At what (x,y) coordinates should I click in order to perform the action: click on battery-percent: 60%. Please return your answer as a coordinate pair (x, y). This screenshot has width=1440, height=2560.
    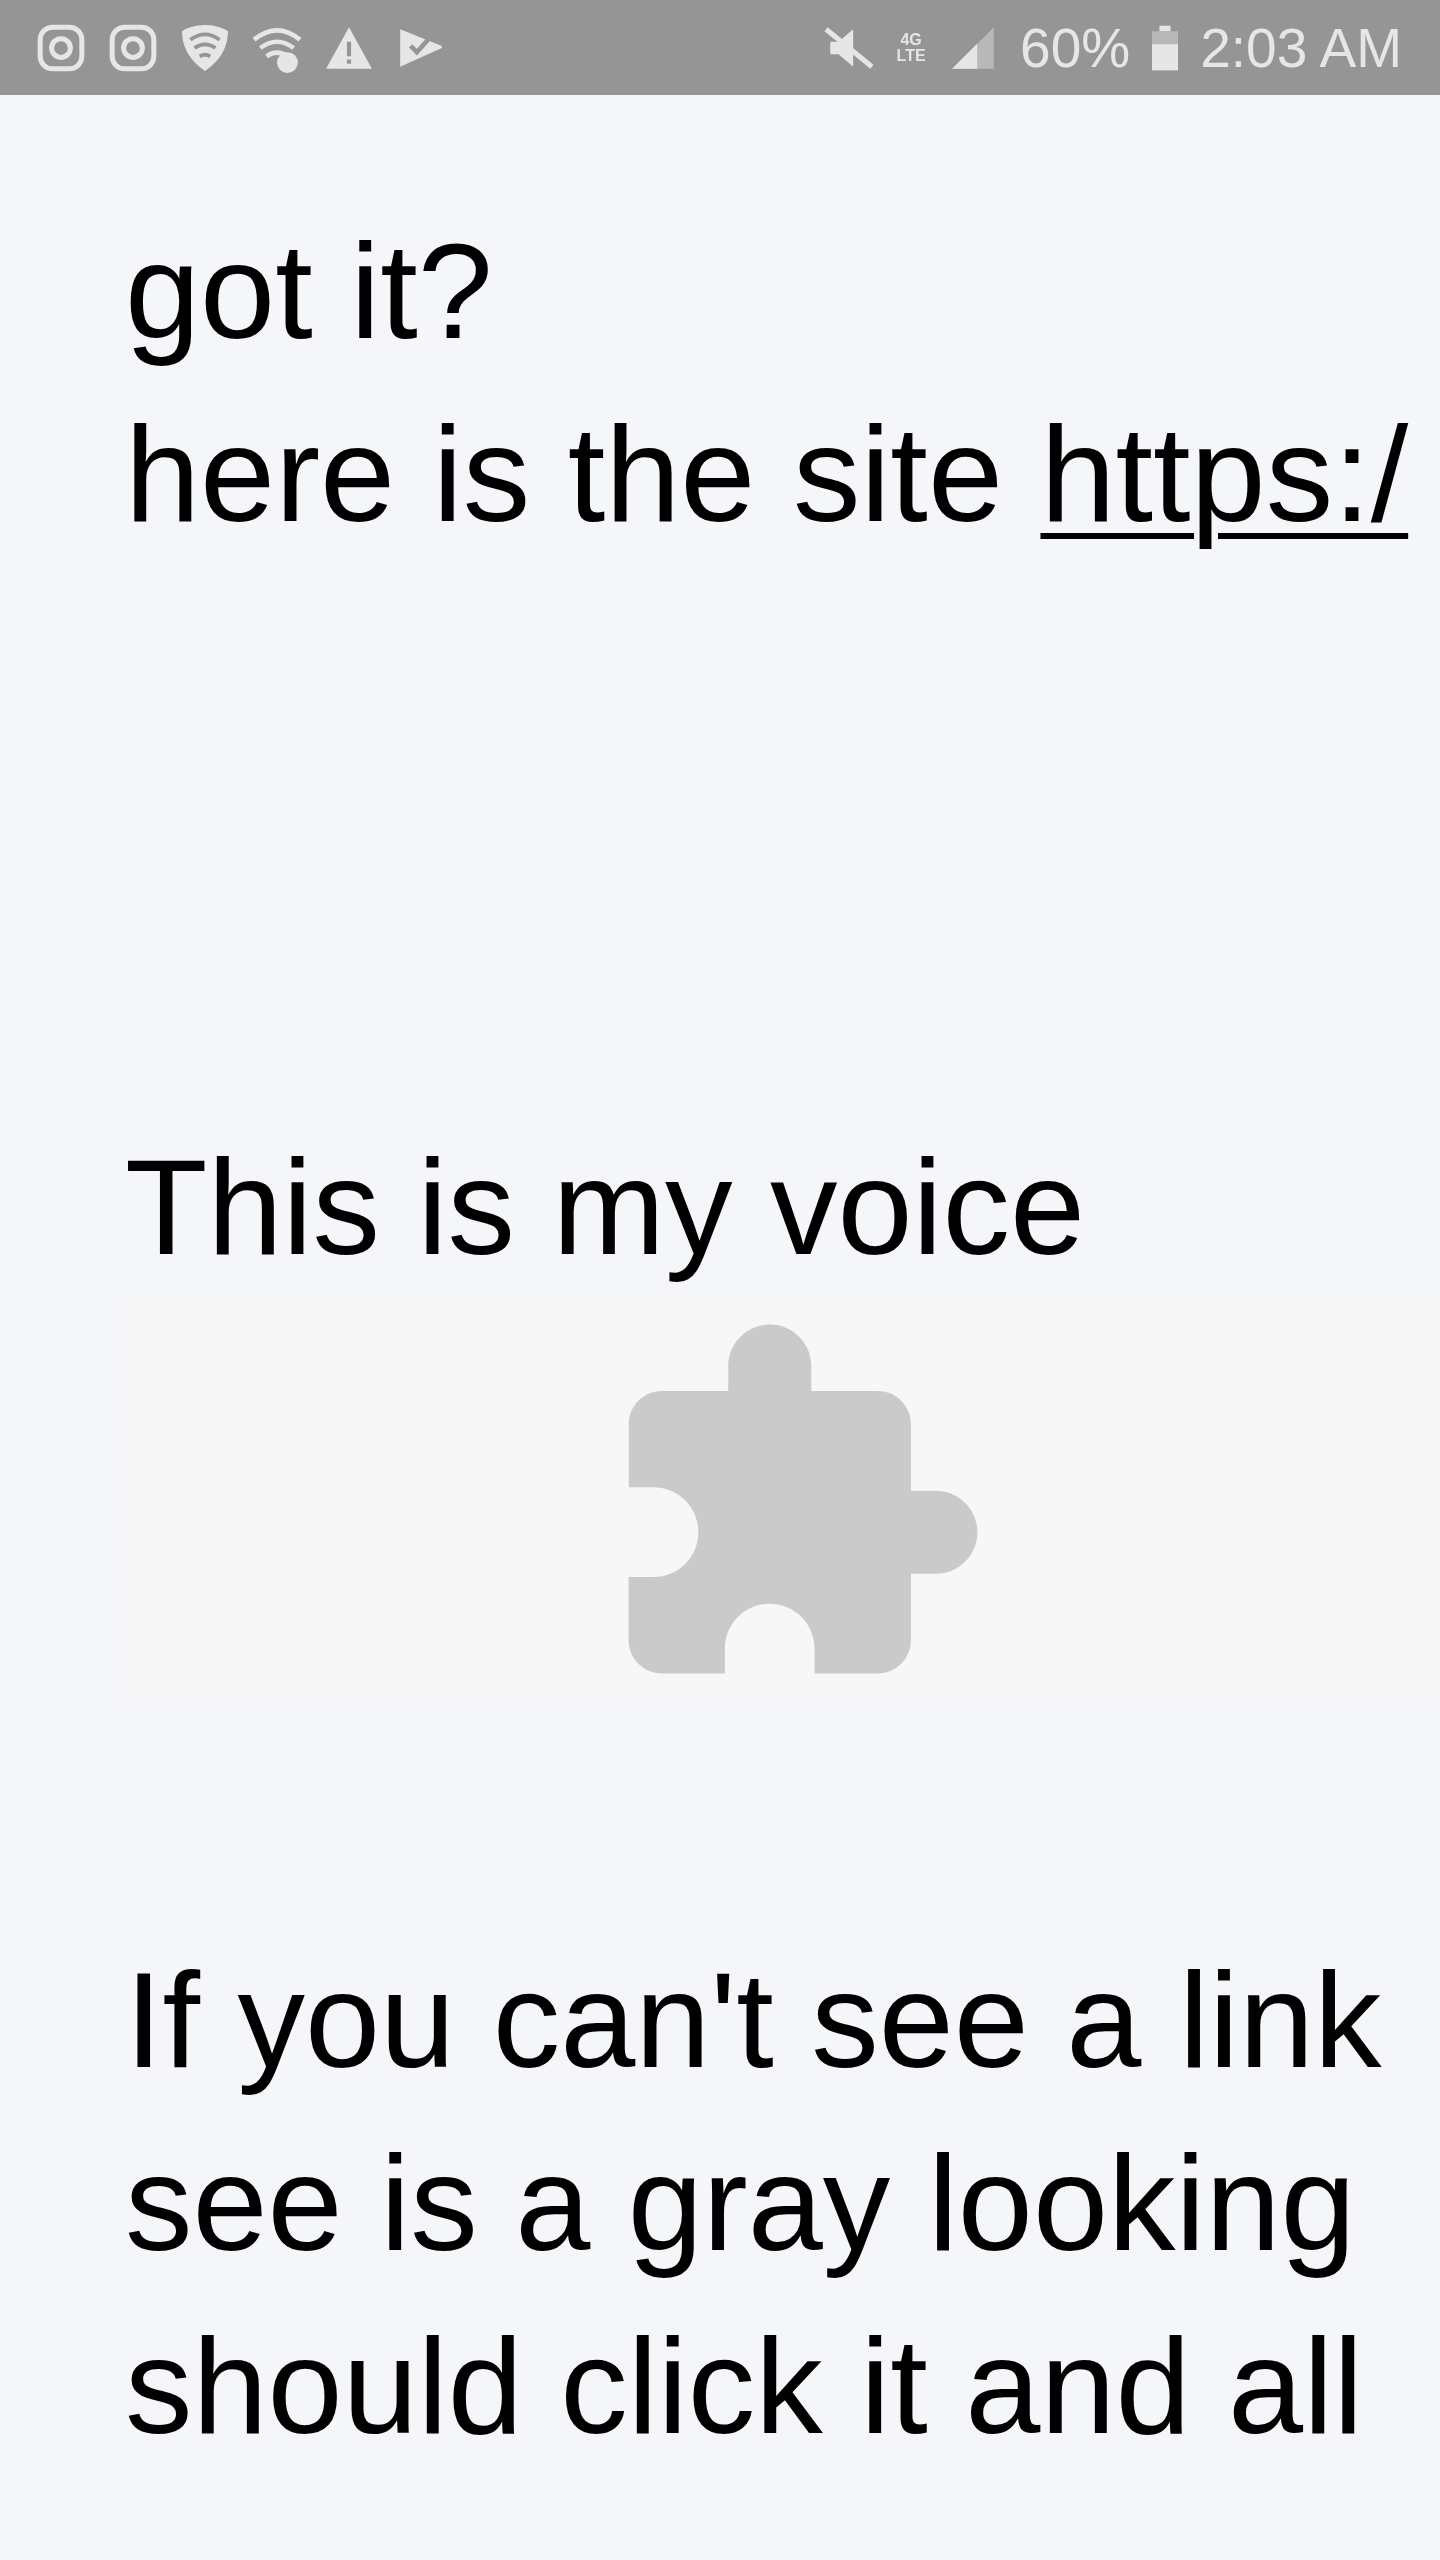
    Looking at the image, I should click on (1075, 47).